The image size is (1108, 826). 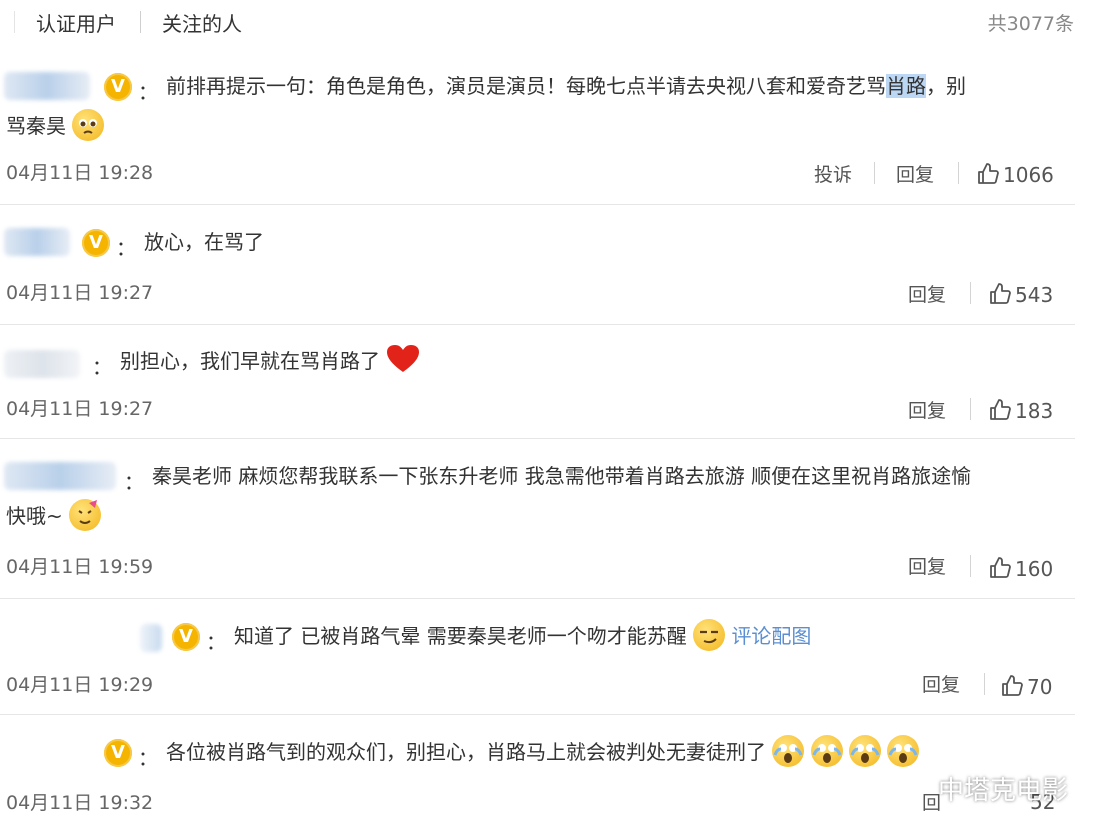 What do you see at coordinates (1028, 175) in the screenshot?
I see `like-count: 1066` at bounding box center [1028, 175].